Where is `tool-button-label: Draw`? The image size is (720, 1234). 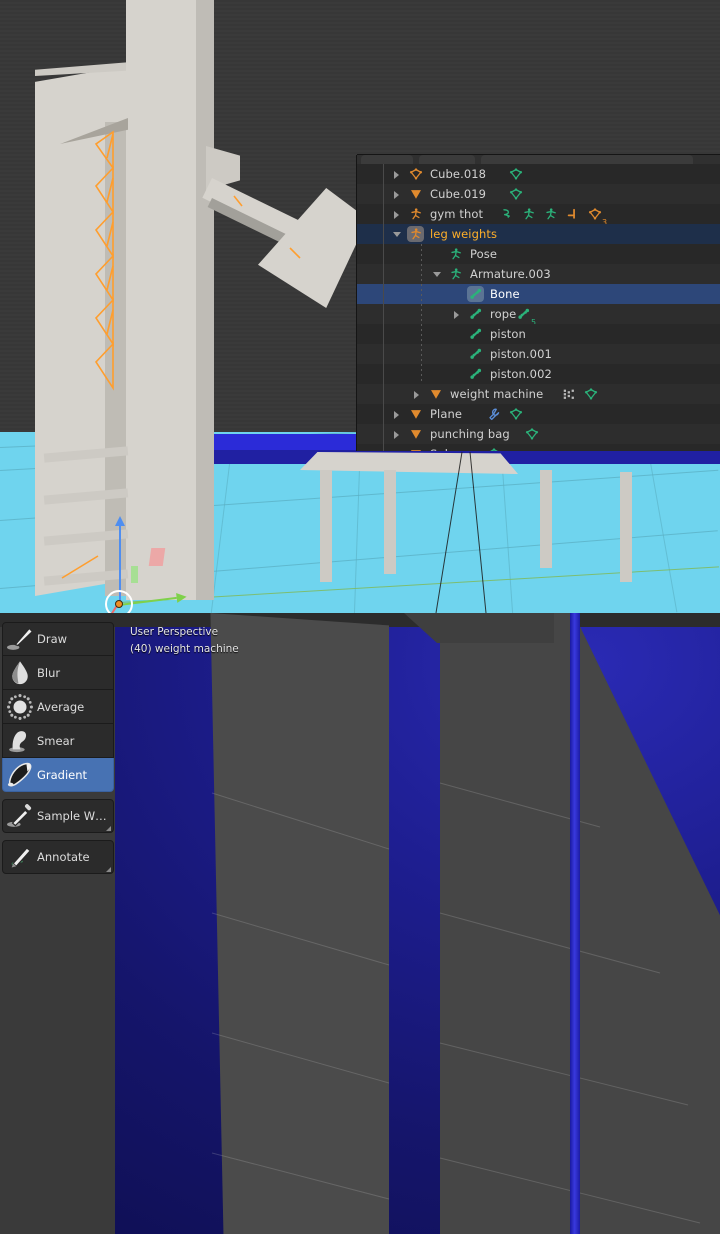
tool-button-label: Draw is located at coordinates (52, 639).